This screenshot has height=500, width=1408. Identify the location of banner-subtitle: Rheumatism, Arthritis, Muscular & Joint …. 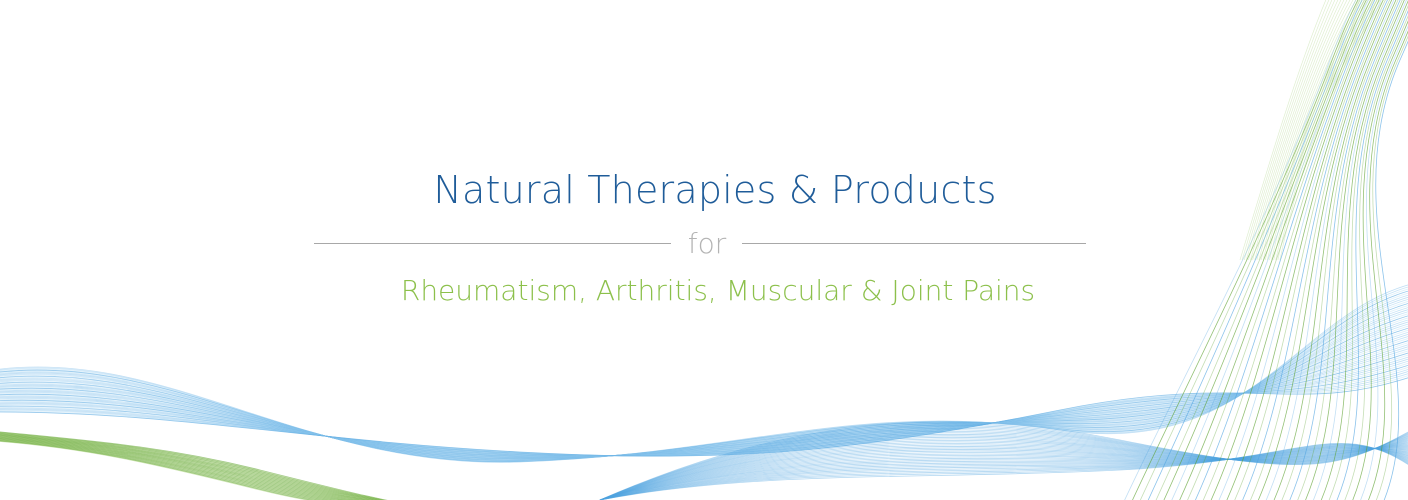
(718, 290).